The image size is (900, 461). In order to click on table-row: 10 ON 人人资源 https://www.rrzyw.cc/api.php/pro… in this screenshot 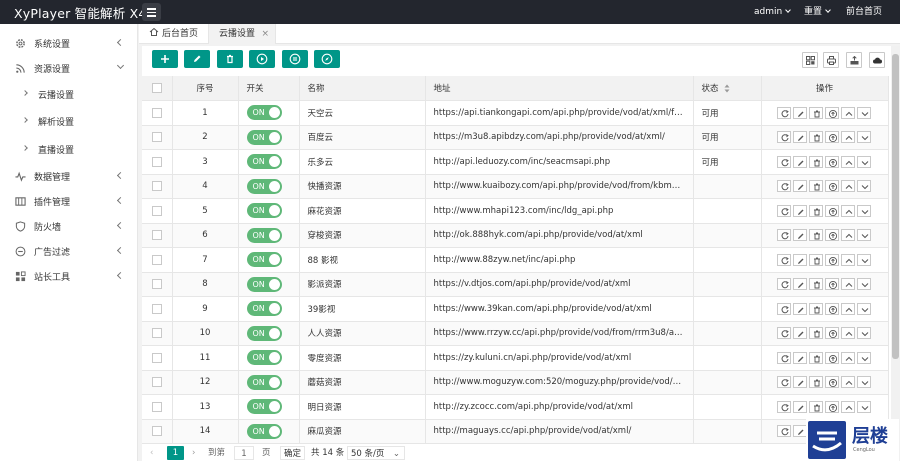, I will do `click(515, 333)`.